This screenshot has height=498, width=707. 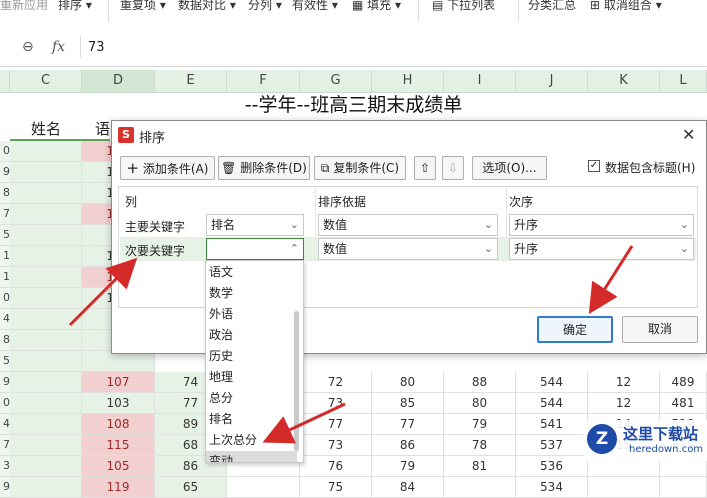 What do you see at coordinates (167, 168) in the screenshot?
I see `add-condition-button: + 添加条件(A)` at bounding box center [167, 168].